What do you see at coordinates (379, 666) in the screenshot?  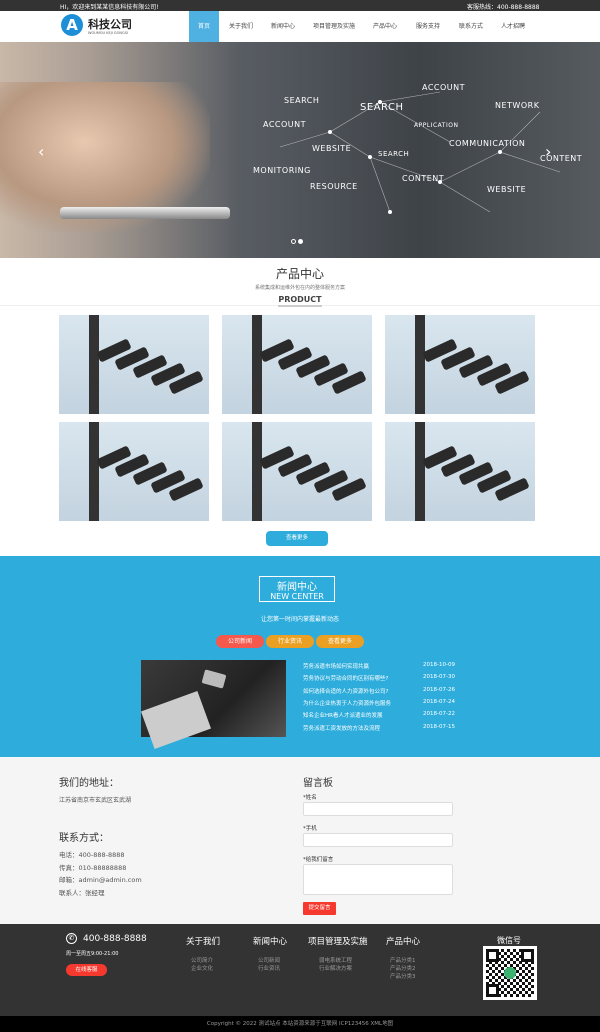 I see `news-item: 劳务派遣市场如何实现共赢 2018-10-09` at bounding box center [379, 666].